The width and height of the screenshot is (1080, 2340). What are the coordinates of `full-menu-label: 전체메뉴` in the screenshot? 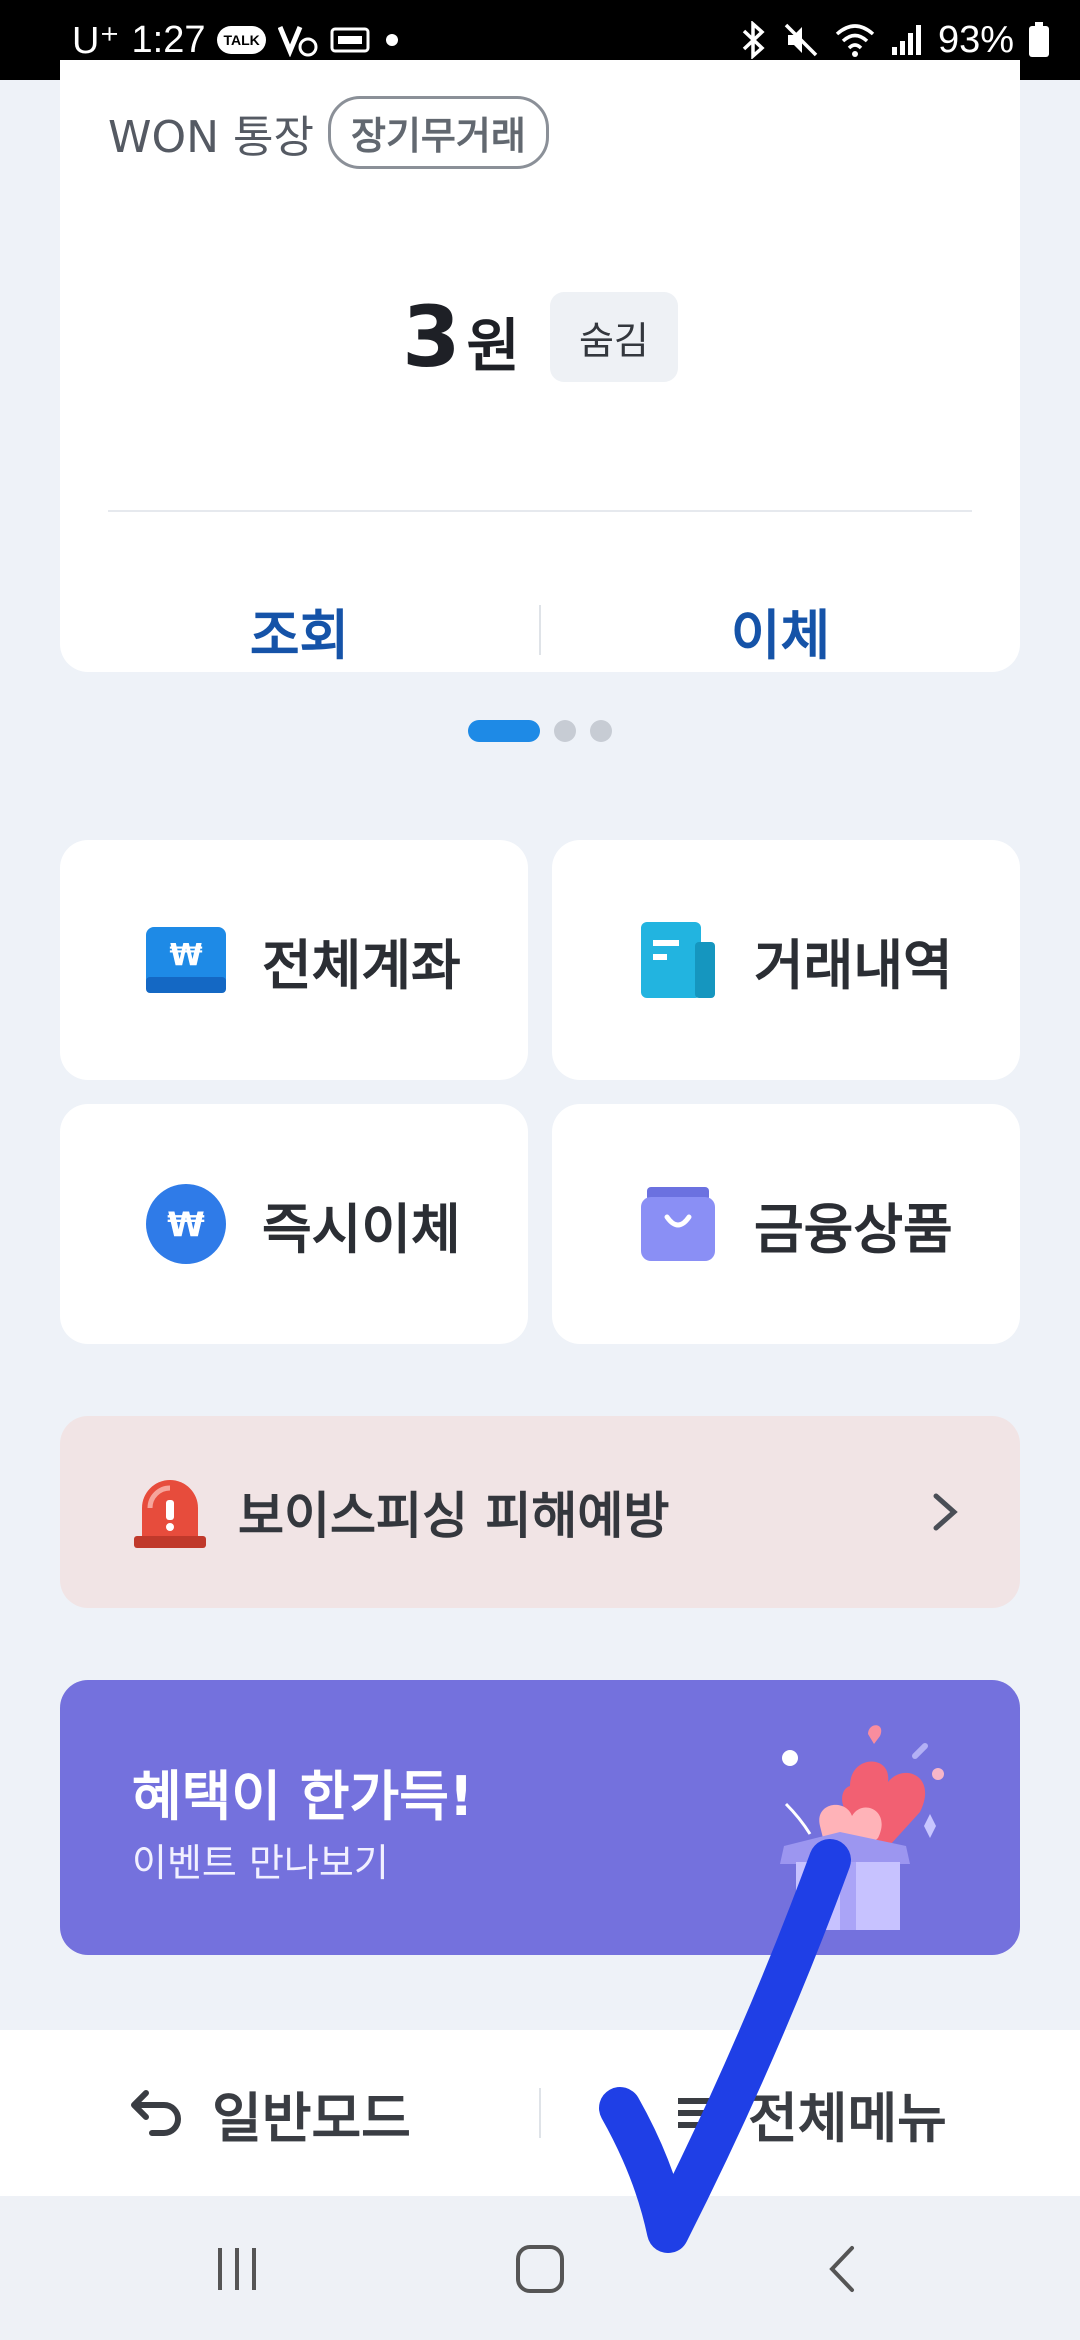 It's located at (847, 2118).